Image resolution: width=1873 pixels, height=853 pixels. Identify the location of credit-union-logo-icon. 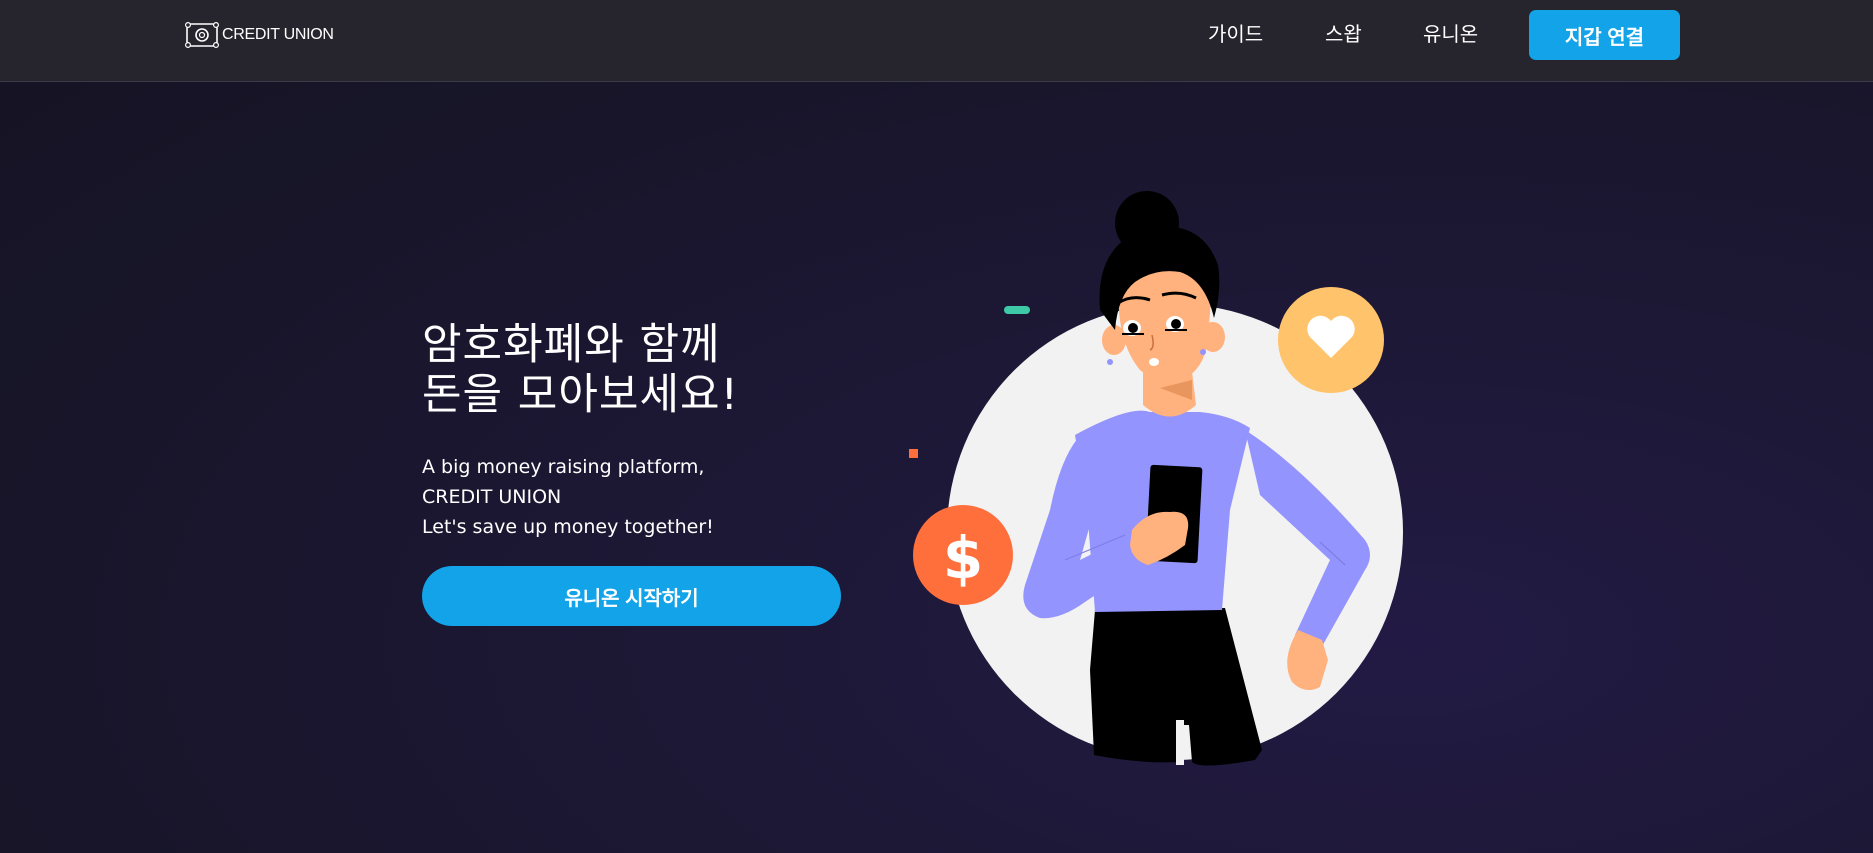
(202, 35).